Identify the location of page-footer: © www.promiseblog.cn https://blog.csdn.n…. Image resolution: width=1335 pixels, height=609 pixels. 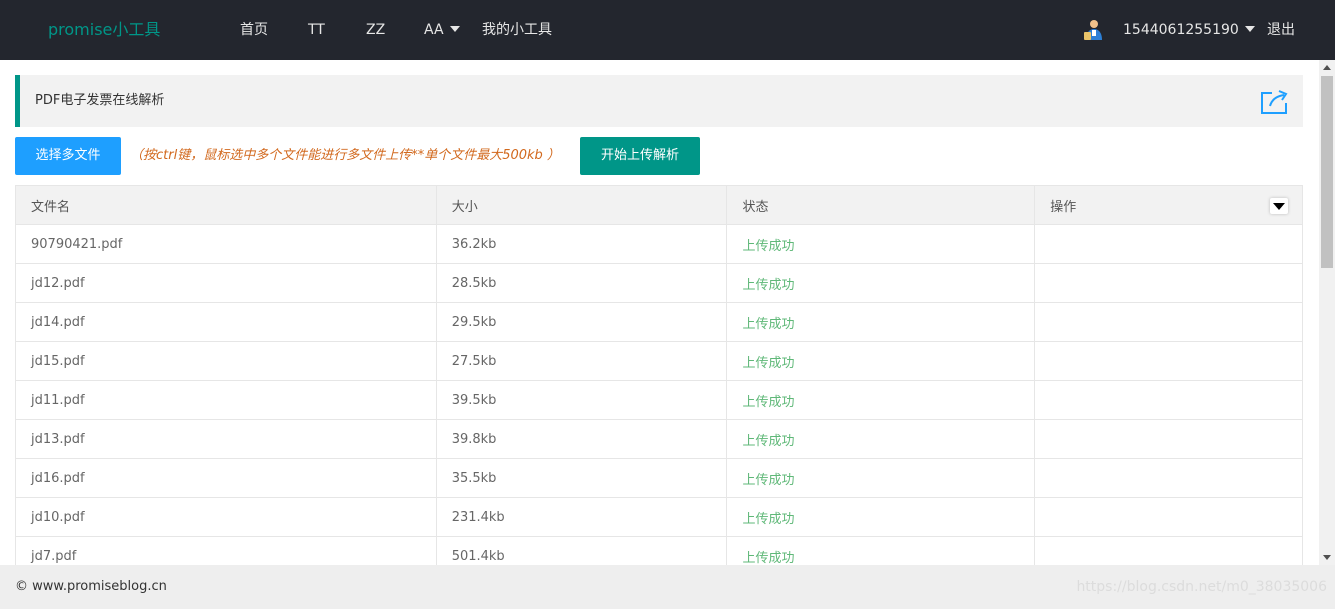
(667, 587).